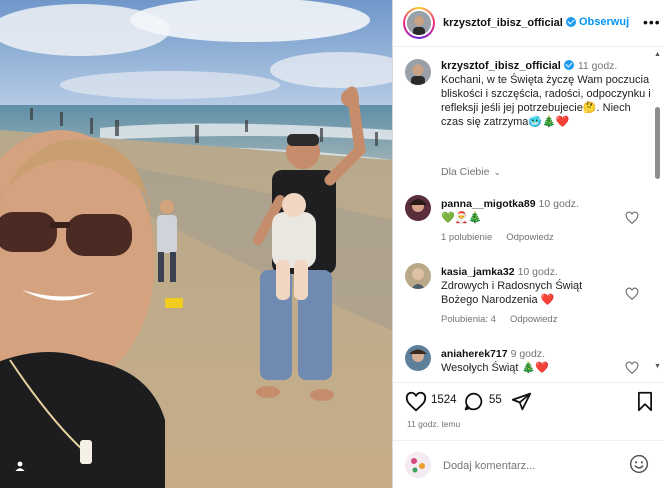 Image resolution: width=664 pixels, height=489 pixels. Describe the element at coordinates (419, 23) in the screenshot. I see `author-avatar` at that location.